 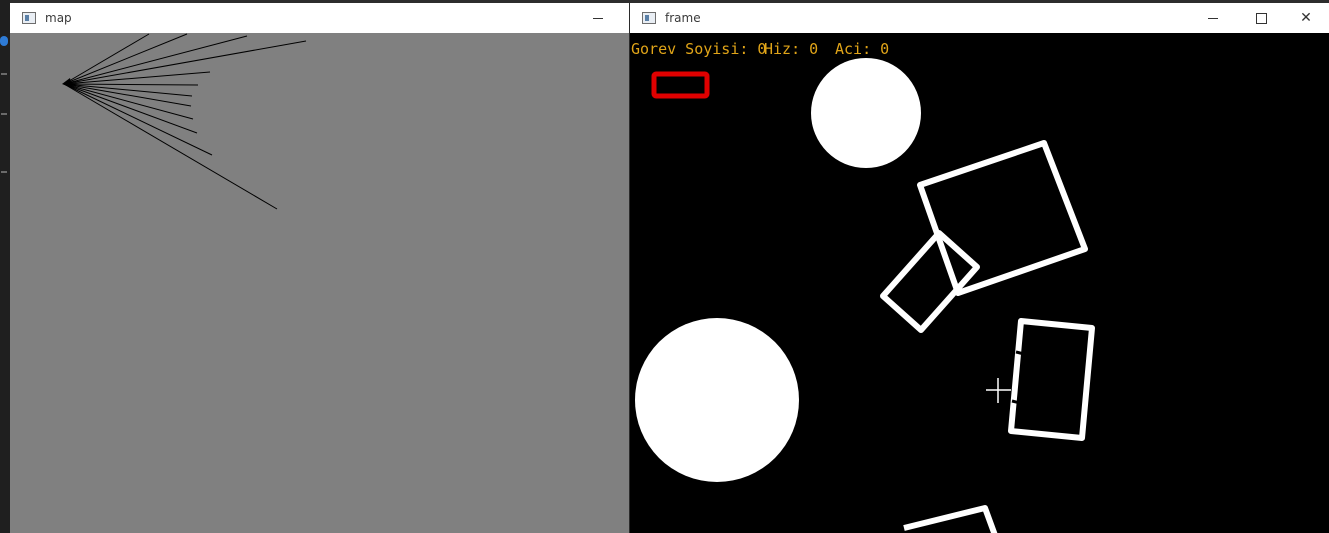 I want to click on window-title: frame, so click(x=683, y=18).